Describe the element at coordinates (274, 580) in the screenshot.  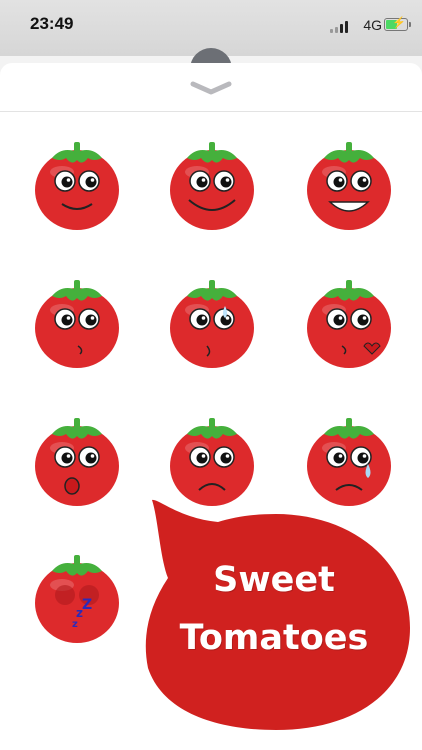
I see `promo-title-line1: Sweet` at that location.